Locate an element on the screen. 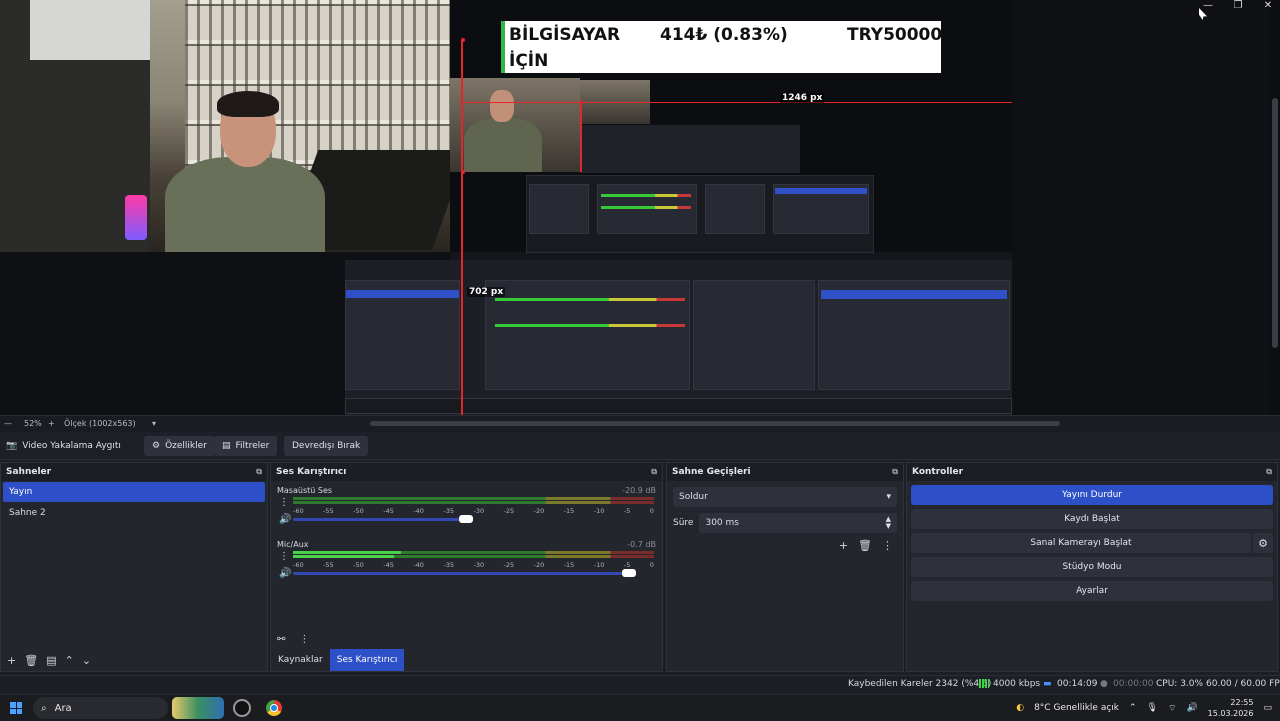 This screenshot has width=1280, height=721. deactivate-label: Devredışı Bırak is located at coordinates (326, 446).